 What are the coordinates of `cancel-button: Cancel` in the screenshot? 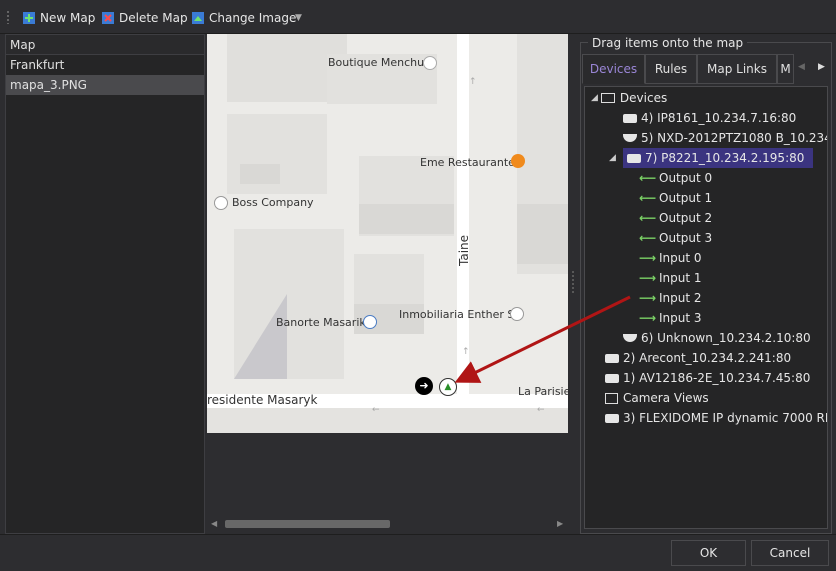 It's located at (790, 553).